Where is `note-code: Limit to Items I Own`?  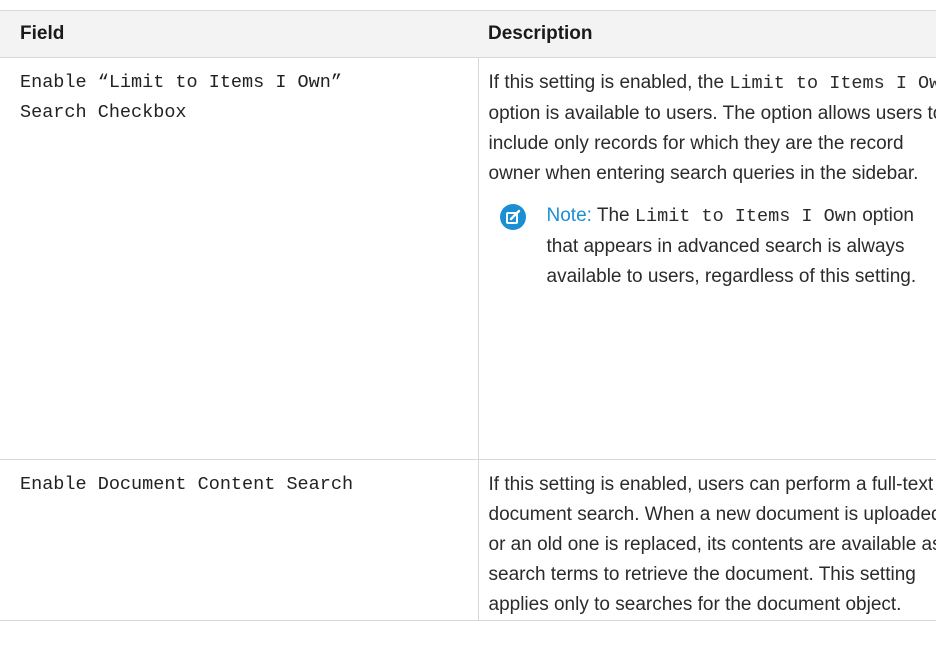 note-code: Limit to Items I Own is located at coordinates (745, 216).